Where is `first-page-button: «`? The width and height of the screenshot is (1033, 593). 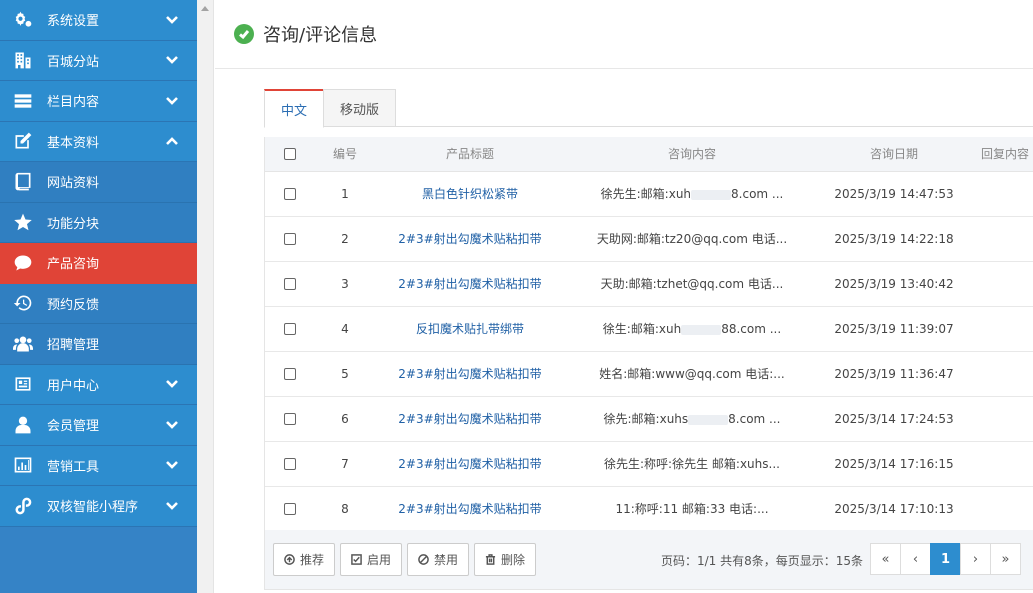 first-page-button: « is located at coordinates (885, 559).